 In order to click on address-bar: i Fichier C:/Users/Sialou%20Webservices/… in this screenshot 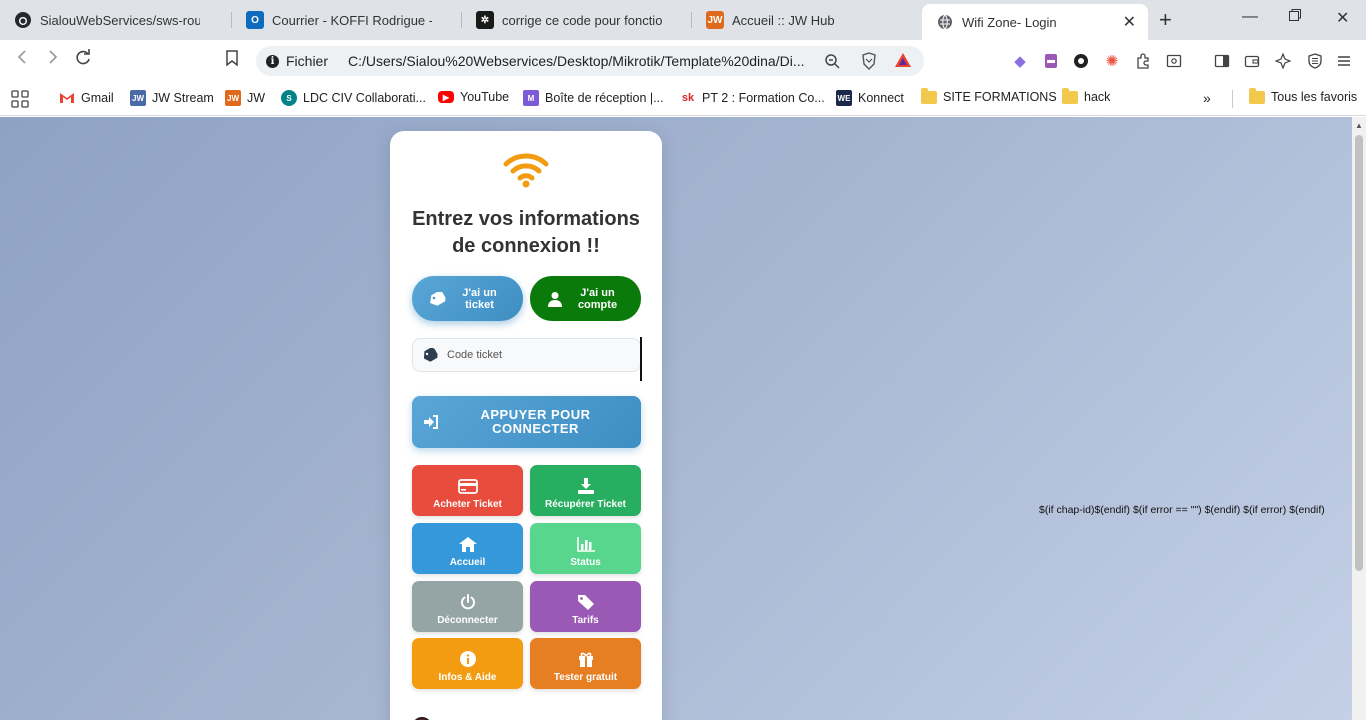, I will do `click(590, 61)`.